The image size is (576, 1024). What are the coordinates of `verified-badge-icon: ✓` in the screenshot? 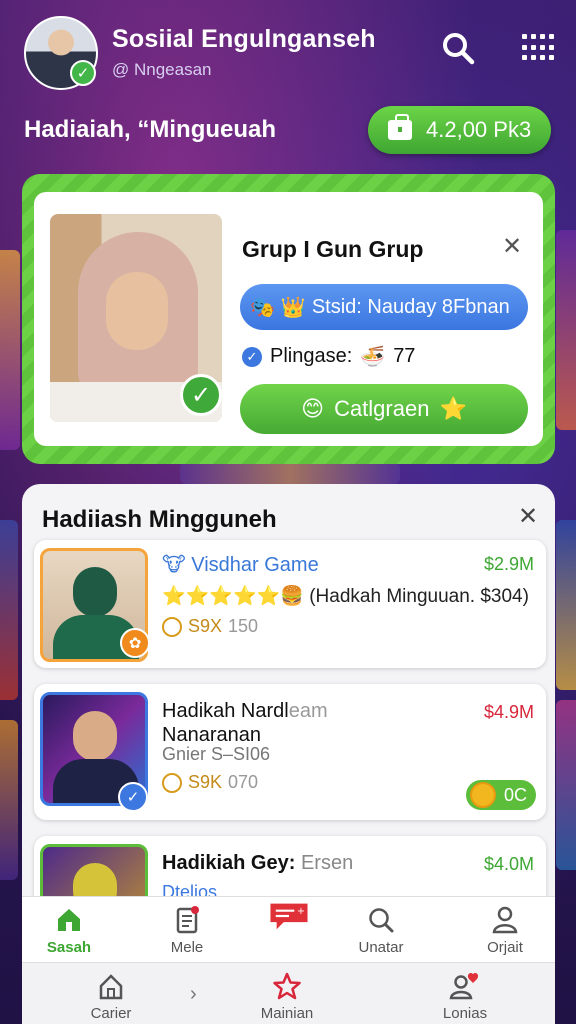 It's located at (133, 797).